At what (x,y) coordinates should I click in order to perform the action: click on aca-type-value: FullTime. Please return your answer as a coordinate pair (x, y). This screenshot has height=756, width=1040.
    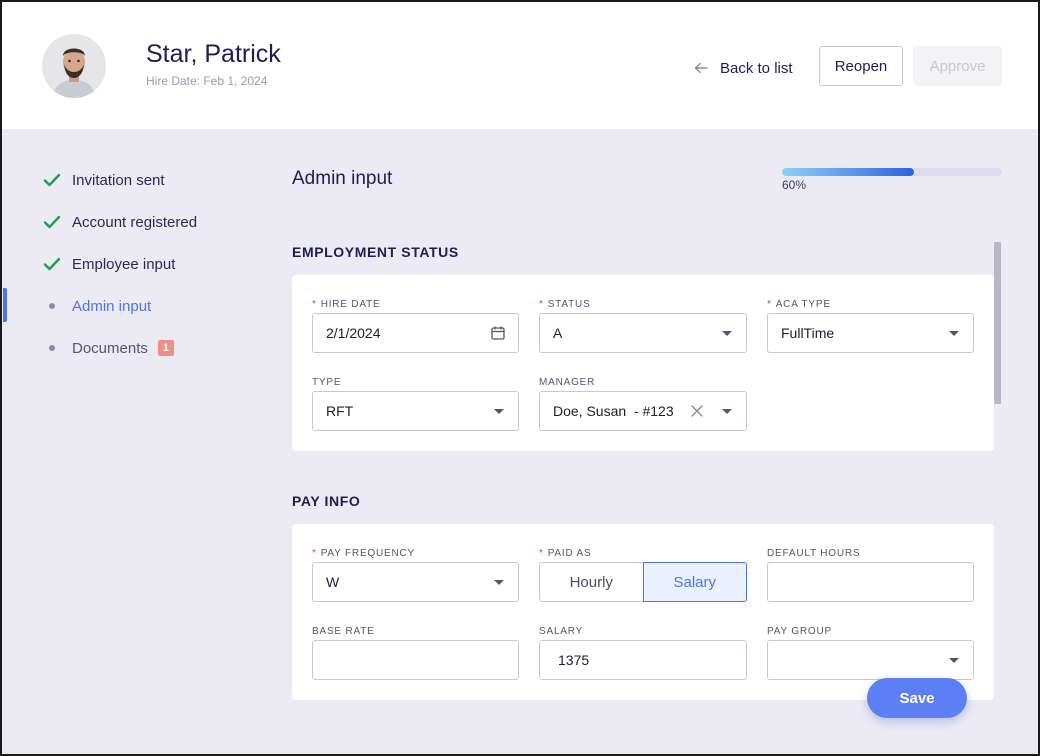
    Looking at the image, I should click on (808, 333).